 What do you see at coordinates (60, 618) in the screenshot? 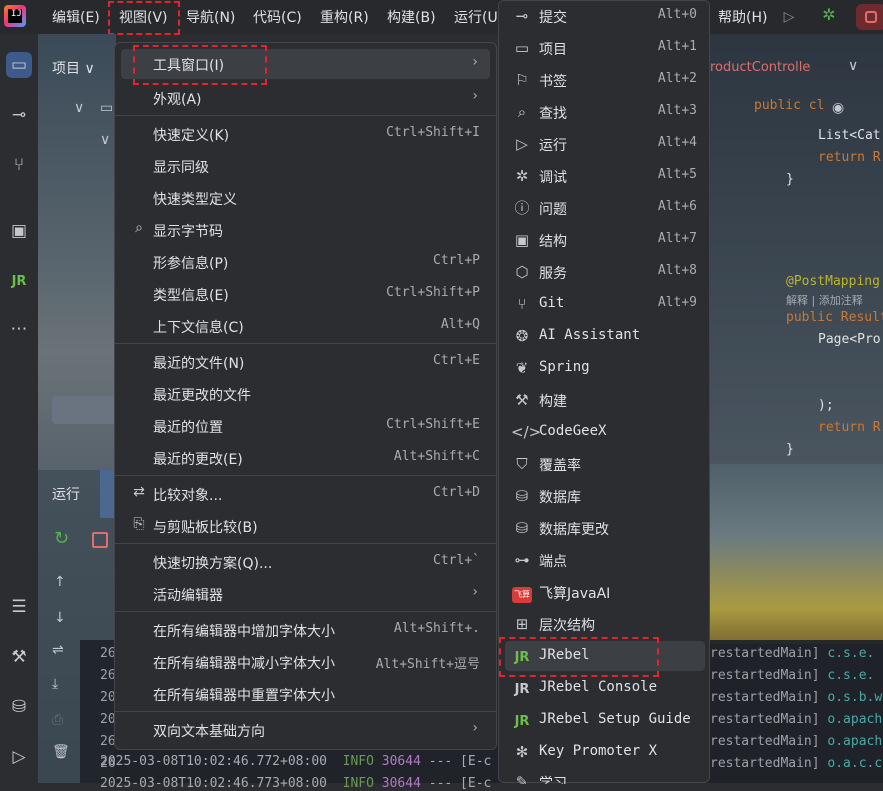
I see `scroll-down-icon: ↓` at bounding box center [60, 618].